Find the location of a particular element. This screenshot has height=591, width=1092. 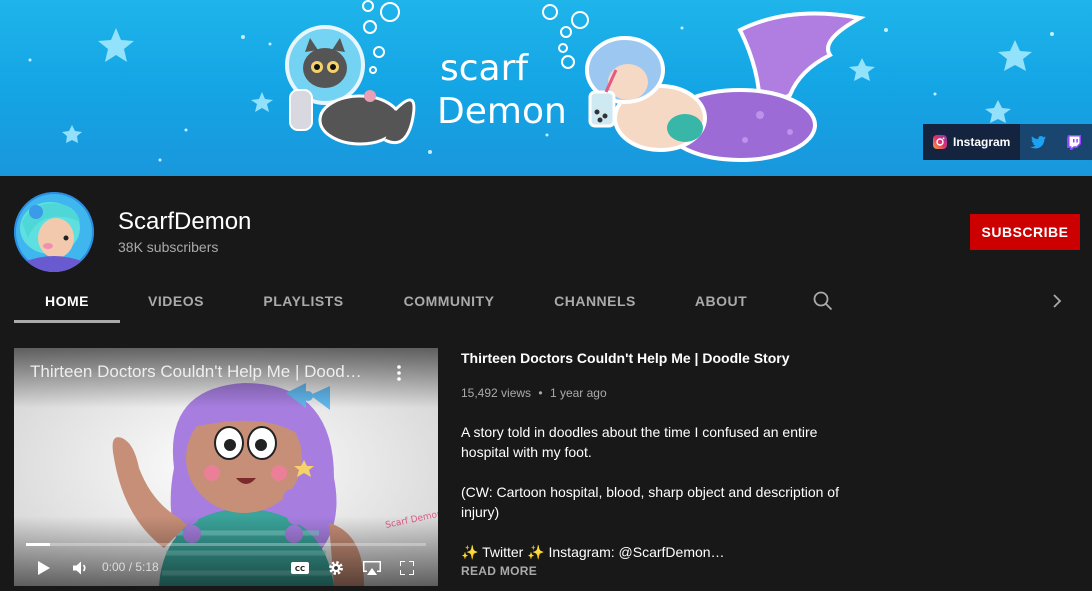

banner-title-line1: scarf is located at coordinates (484, 68).